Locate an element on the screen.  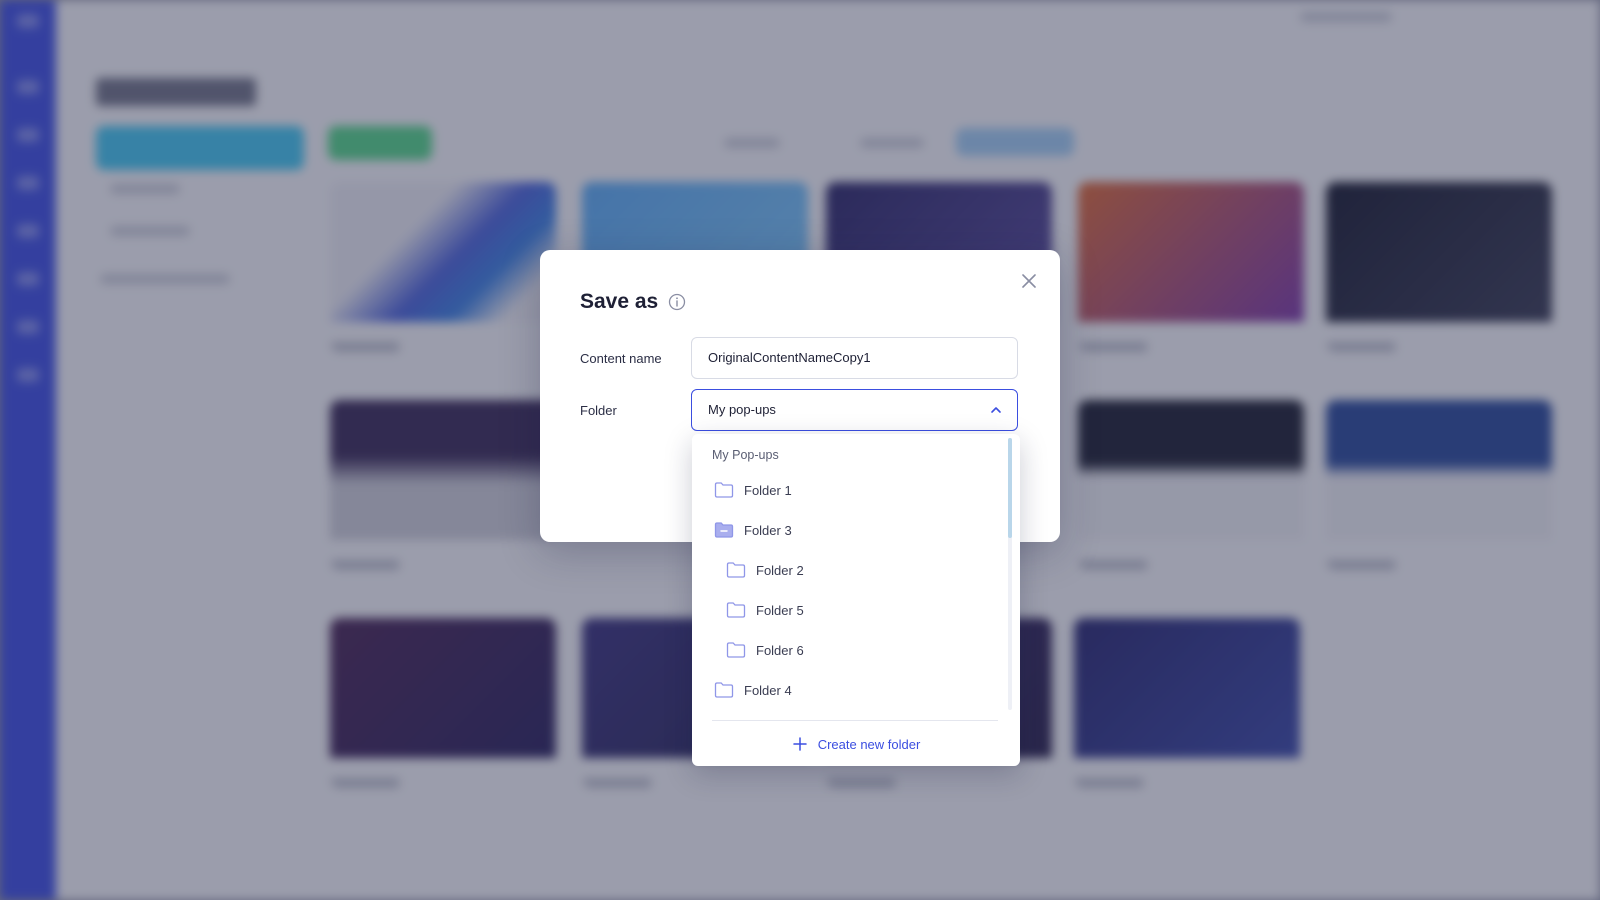
dialog-header: Save as is located at coordinates (633, 302).